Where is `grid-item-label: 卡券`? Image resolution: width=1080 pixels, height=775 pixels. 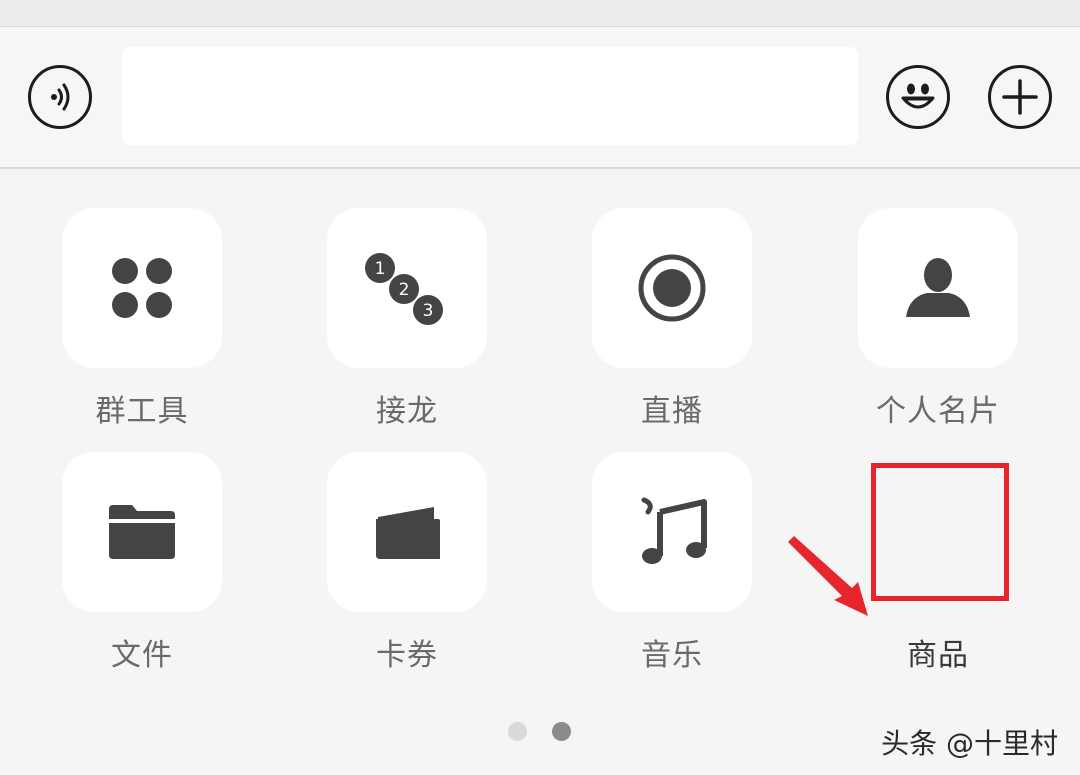 grid-item-label: 卡券 is located at coordinates (407, 655).